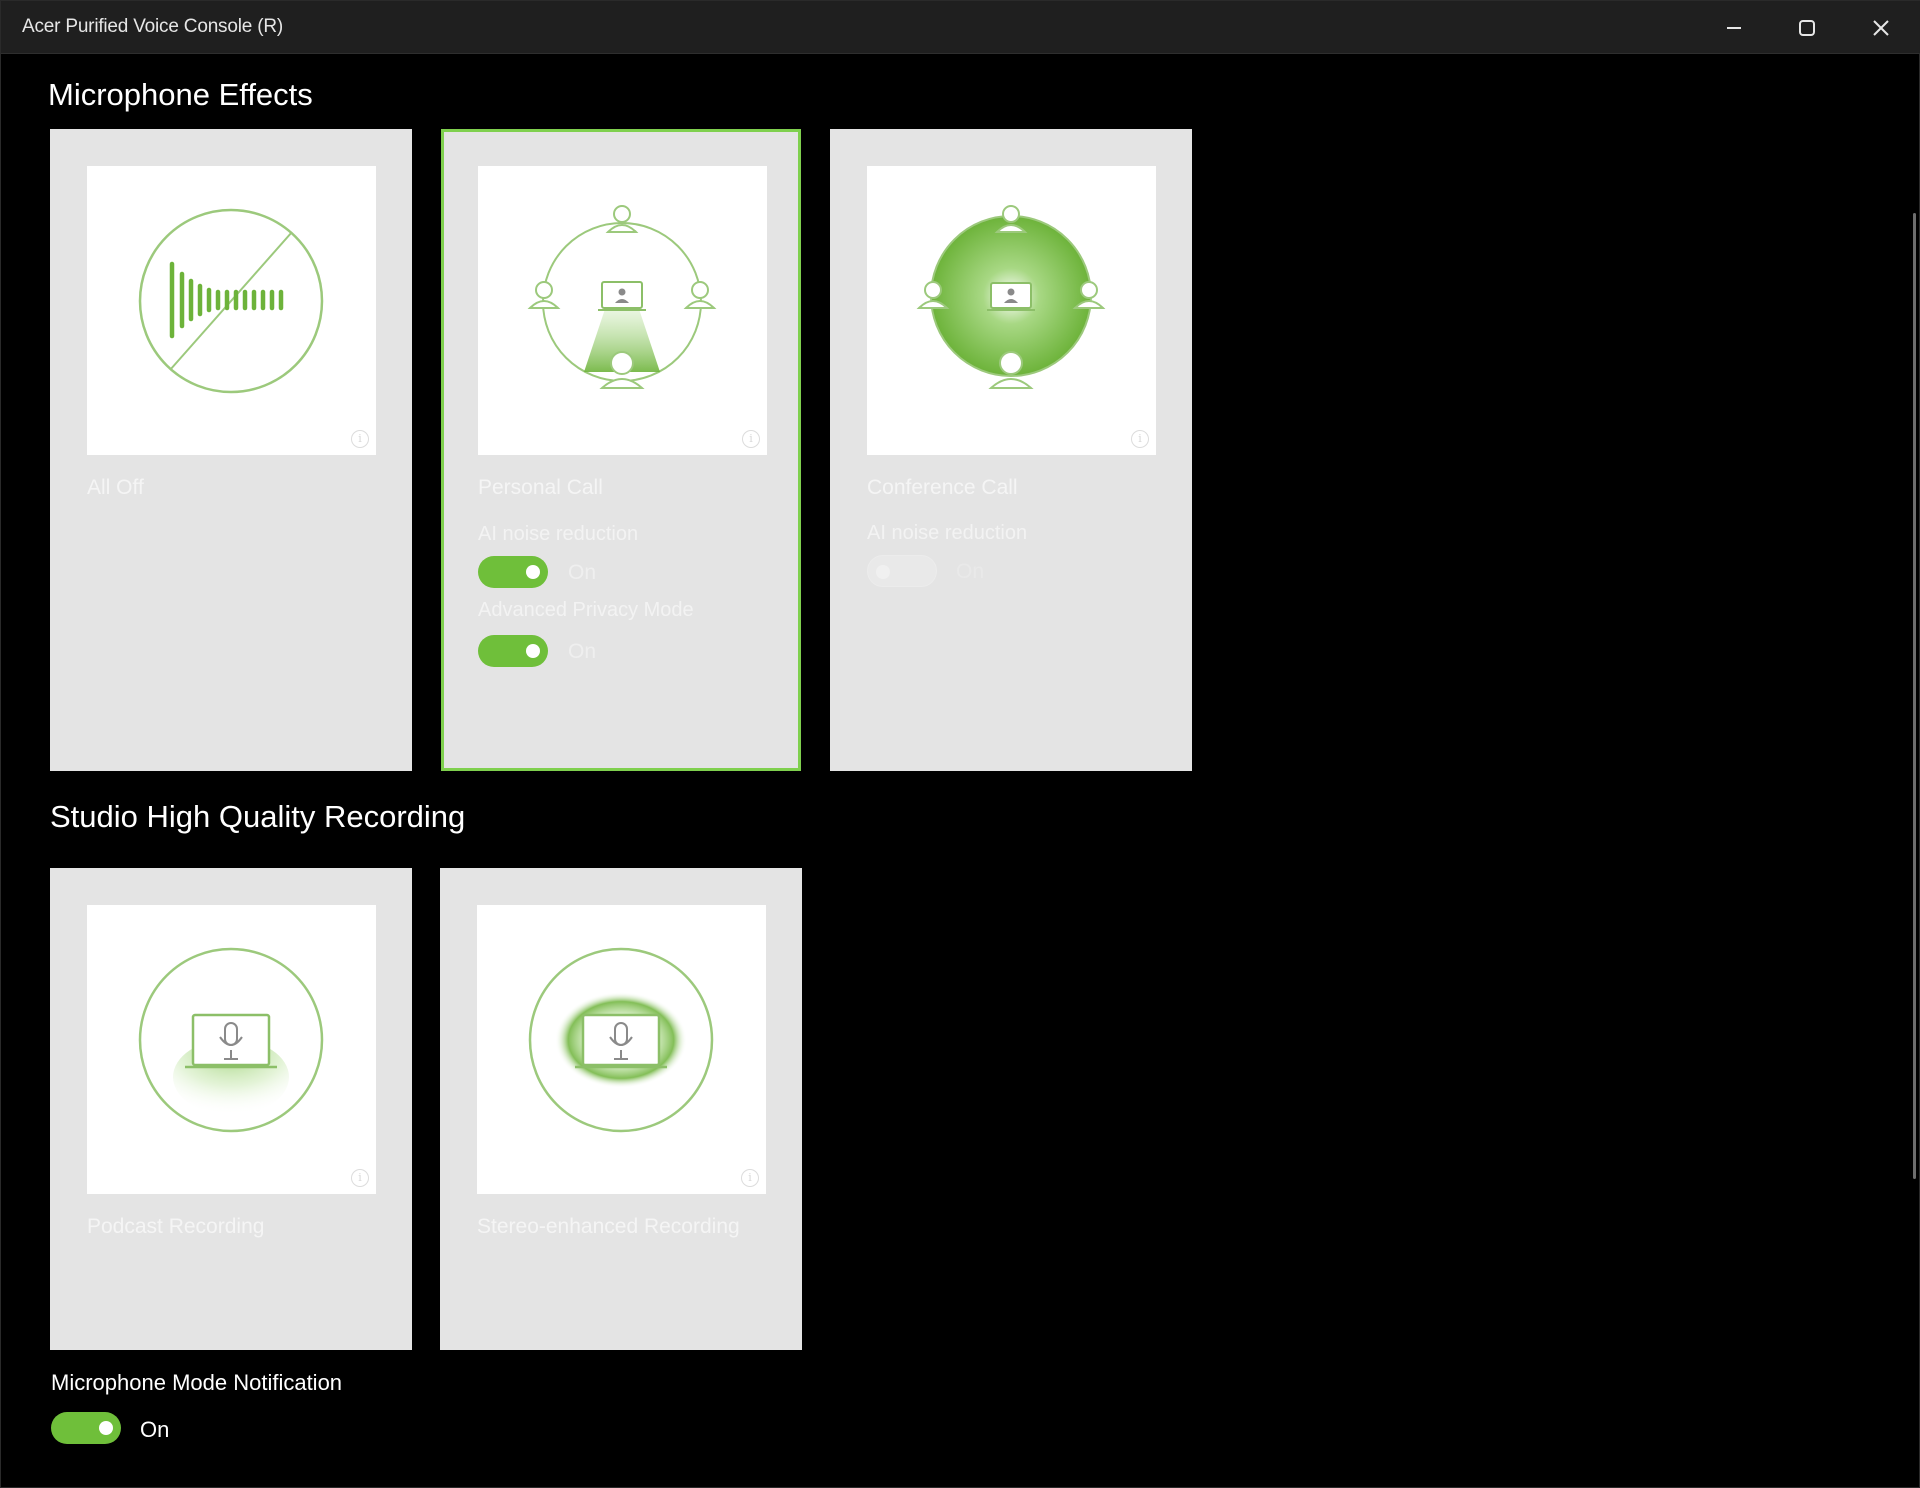  What do you see at coordinates (115, 487) in the screenshot?
I see `card-label-all-off: All Off` at bounding box center [115, 487].